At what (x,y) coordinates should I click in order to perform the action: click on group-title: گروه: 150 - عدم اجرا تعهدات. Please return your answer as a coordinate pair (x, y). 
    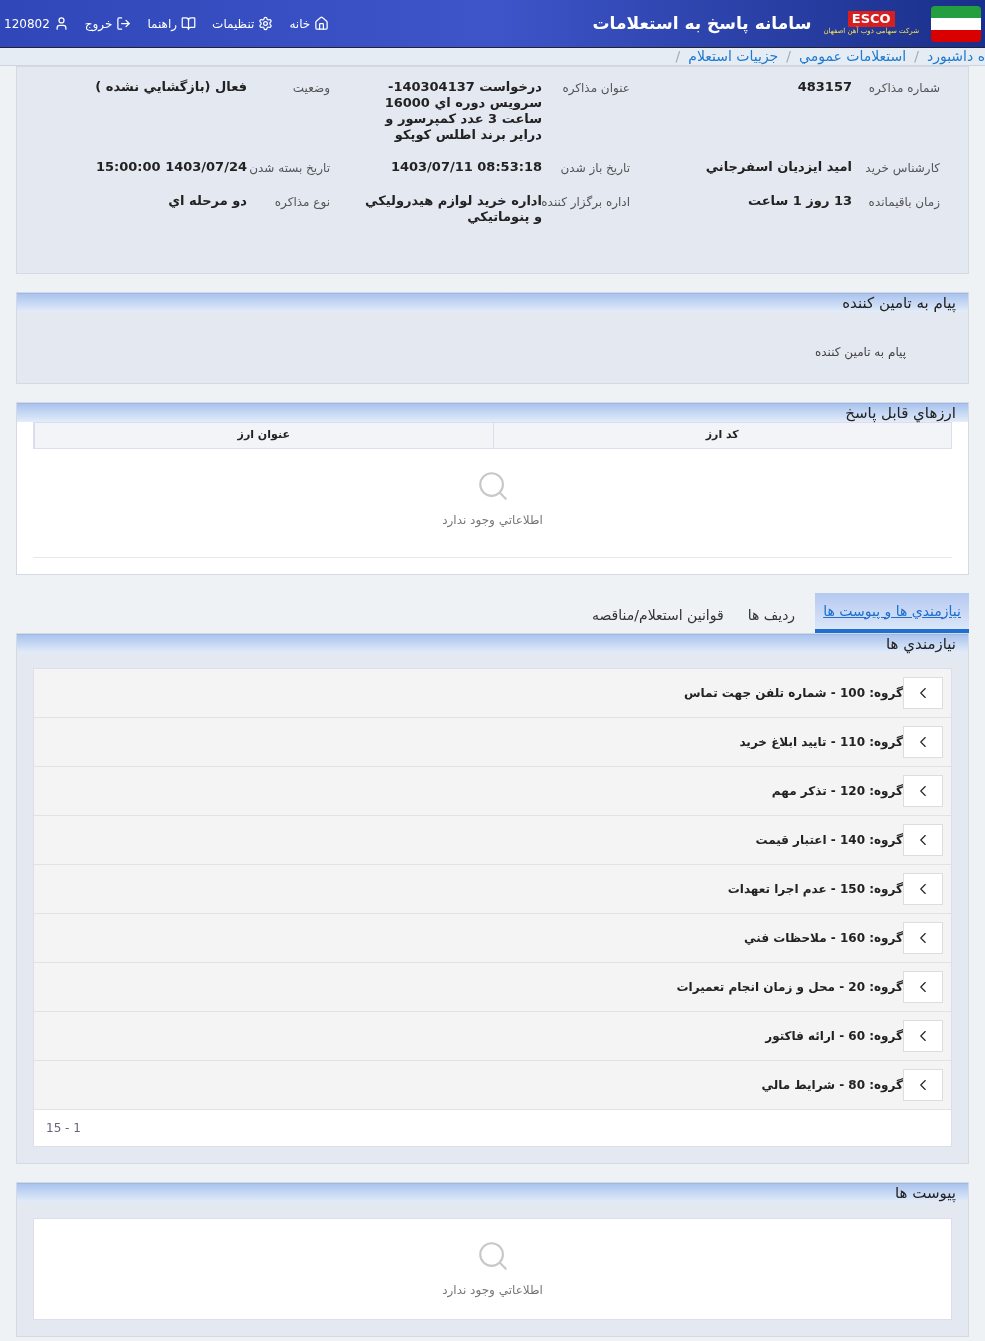
    Looking at the image, I should click on (815, 889).